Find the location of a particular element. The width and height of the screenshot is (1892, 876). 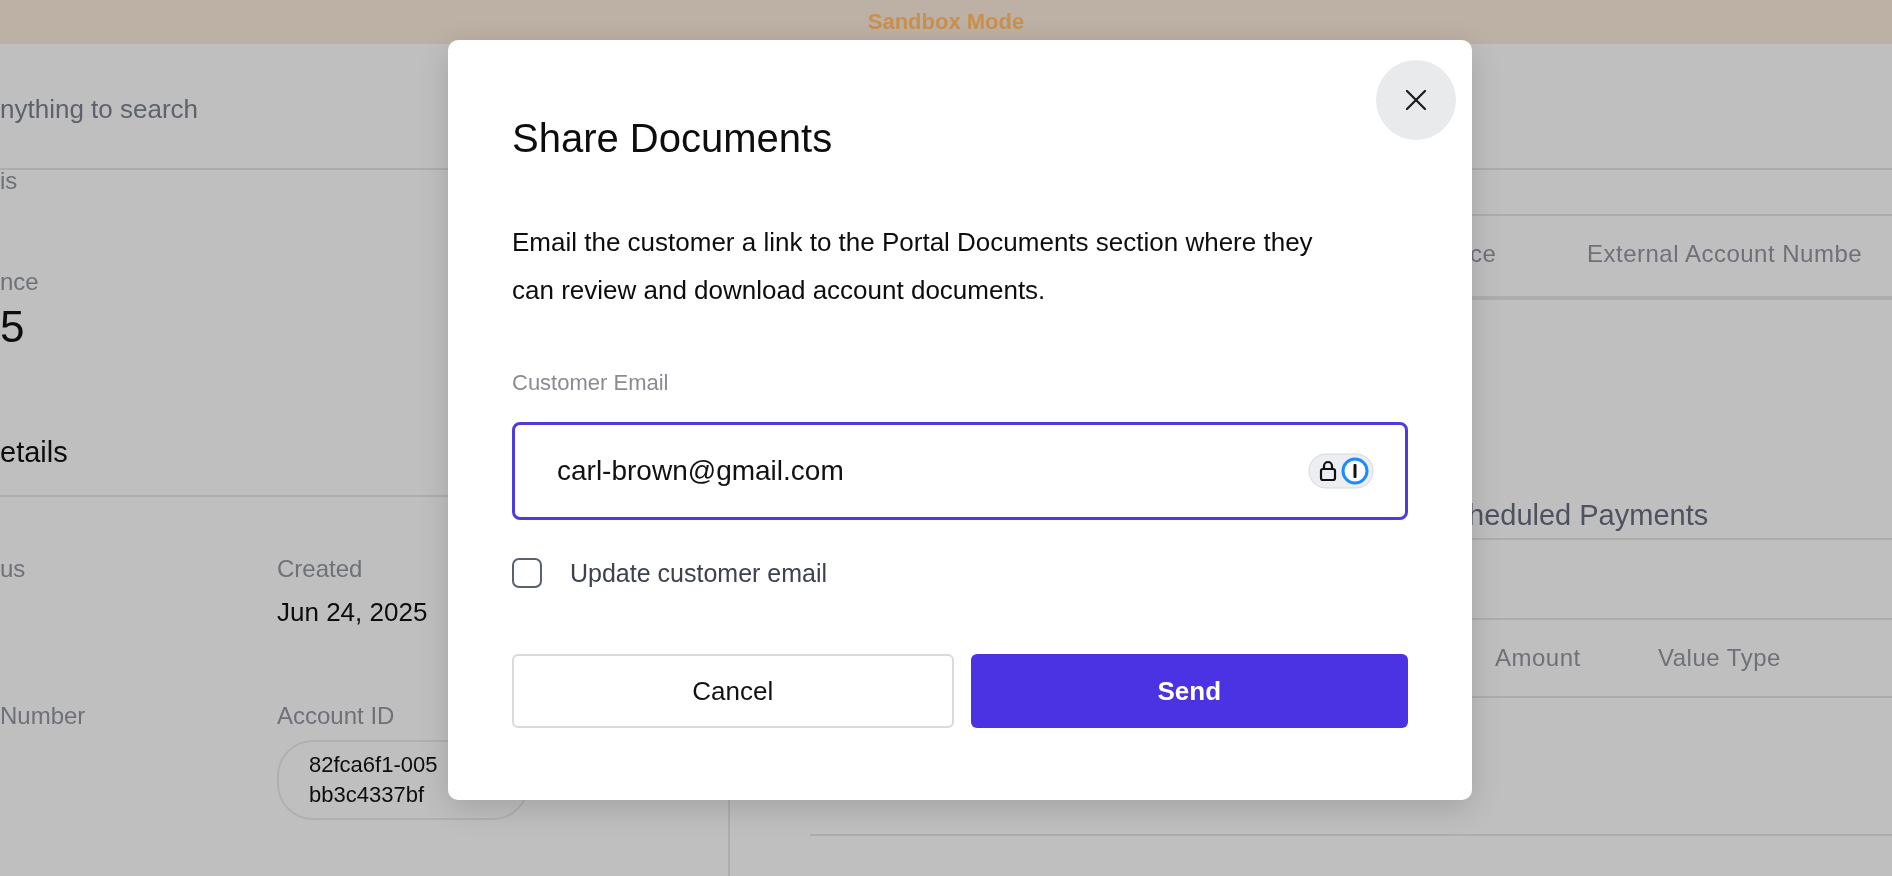

search-field: nything to search is located at coordinates (200, 109).